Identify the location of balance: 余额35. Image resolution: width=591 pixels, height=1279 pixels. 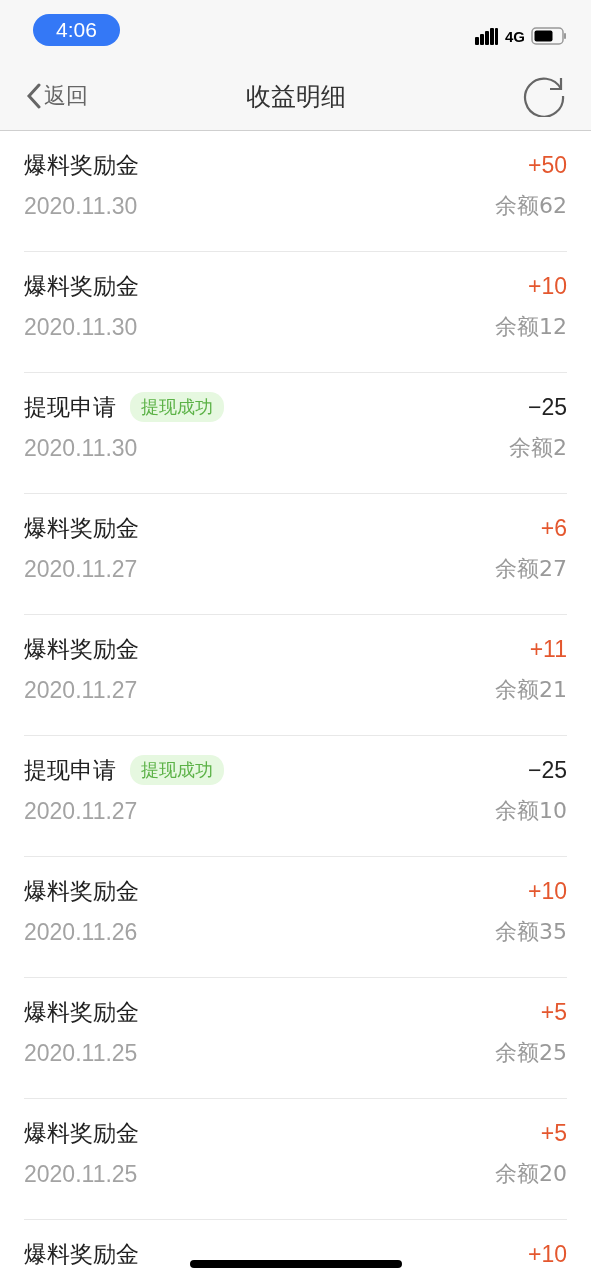
(531, 932).